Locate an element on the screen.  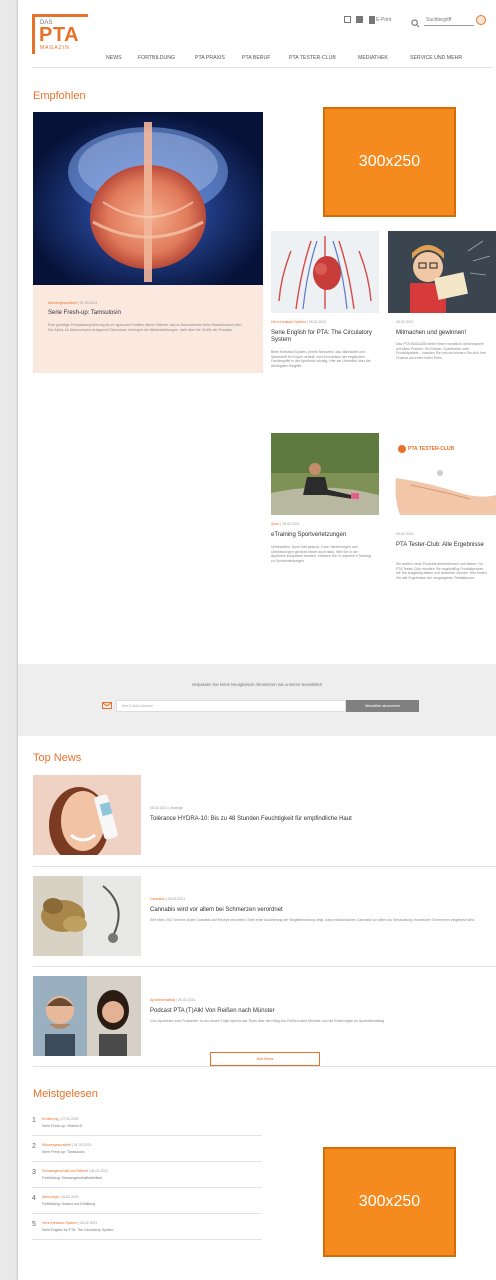
most-read-category: Schwangerschaft und Stillzeit is located at coordinates (65, 1171).